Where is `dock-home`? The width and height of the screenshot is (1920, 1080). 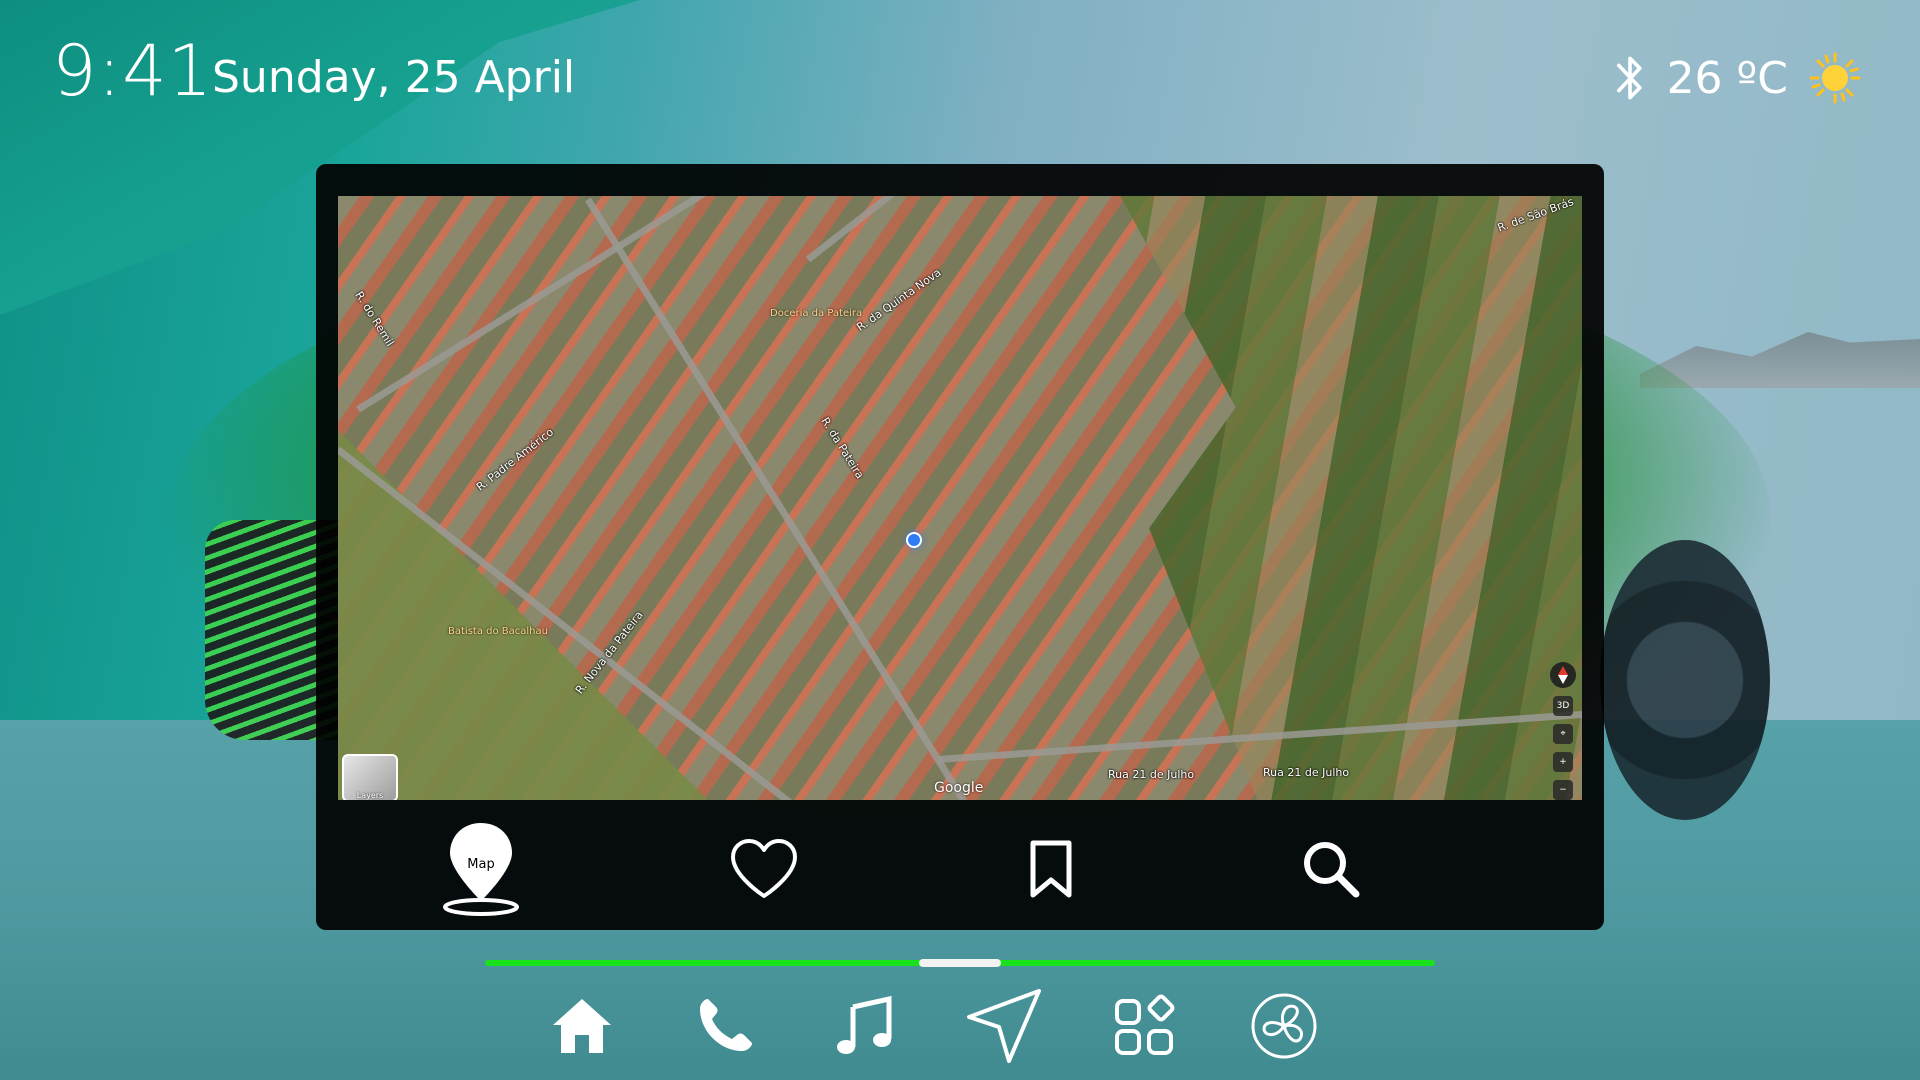
dock-home is located at coordinates (582, 1026).